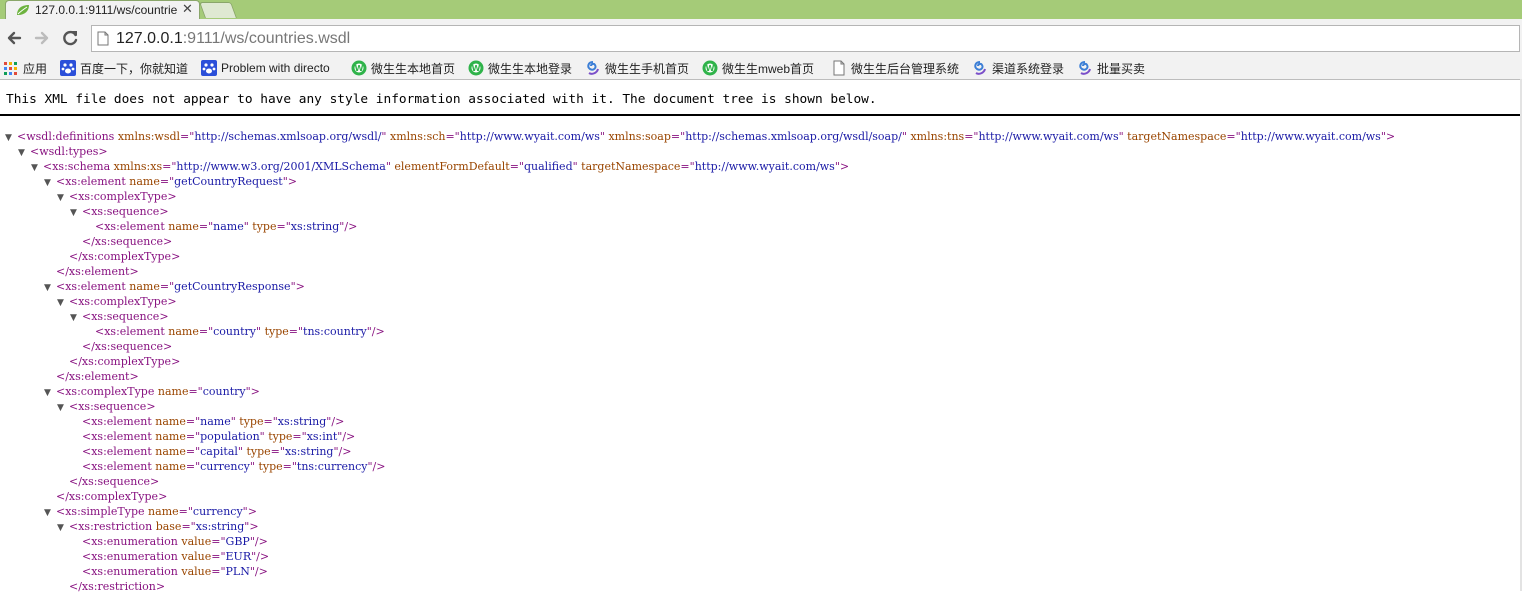 This screenshot has height=594, width=1522. What do you see at coordinates (639, 136) in the screenshot?
I see `xml-attr-name: xmlns:soap` at bounding box center [639, 136].